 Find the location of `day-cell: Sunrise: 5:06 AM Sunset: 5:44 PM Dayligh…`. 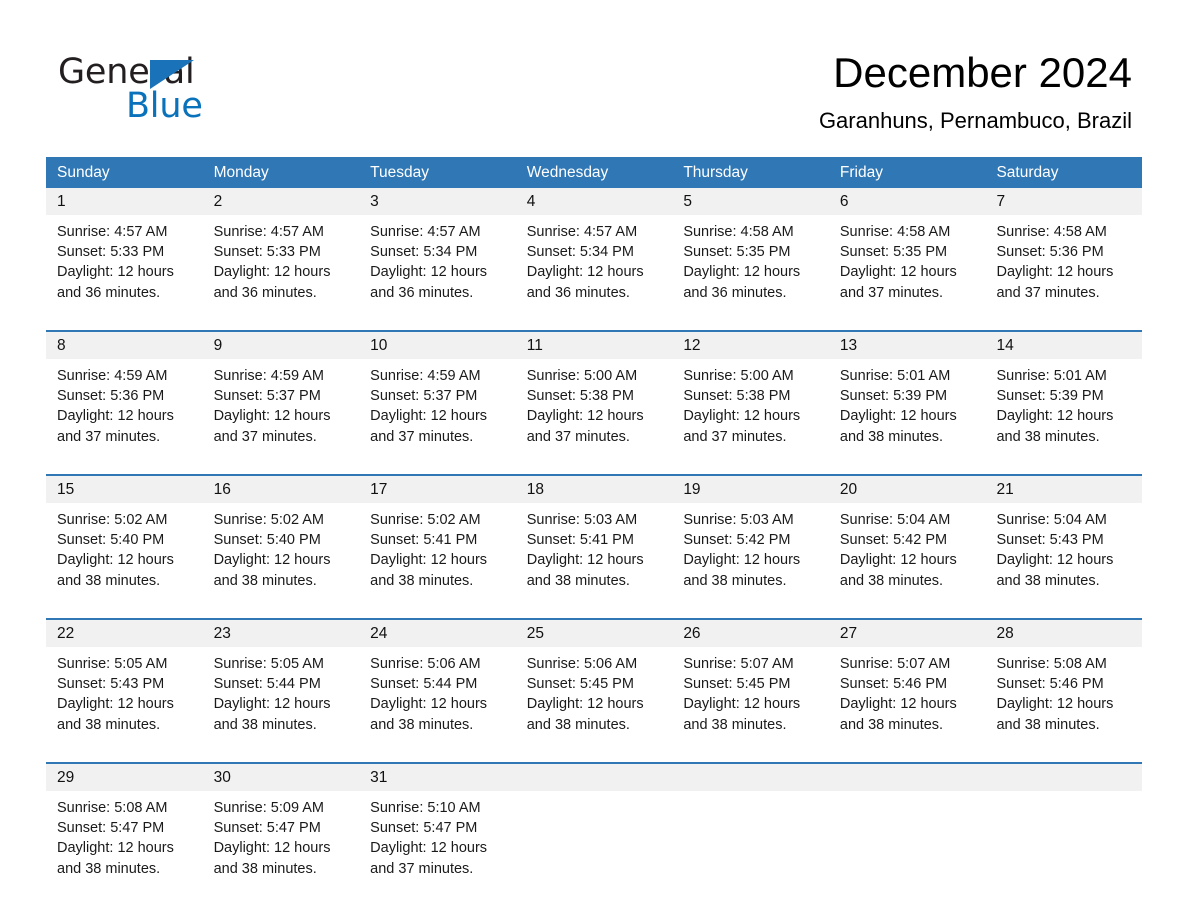

day-cell: Sunrise: 5:06 AM Sunset: 5:44 PM Dayligh… is located at coordinates (437, 700).